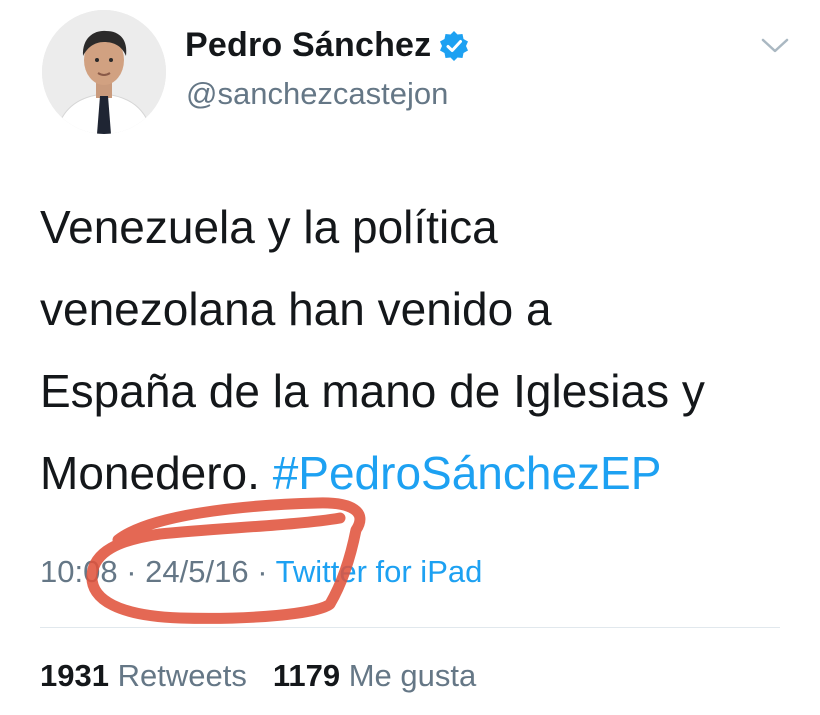 The image size is (820, 715). I want to click on tweet-text-line: Venezuela y la política, so click(269, 227).